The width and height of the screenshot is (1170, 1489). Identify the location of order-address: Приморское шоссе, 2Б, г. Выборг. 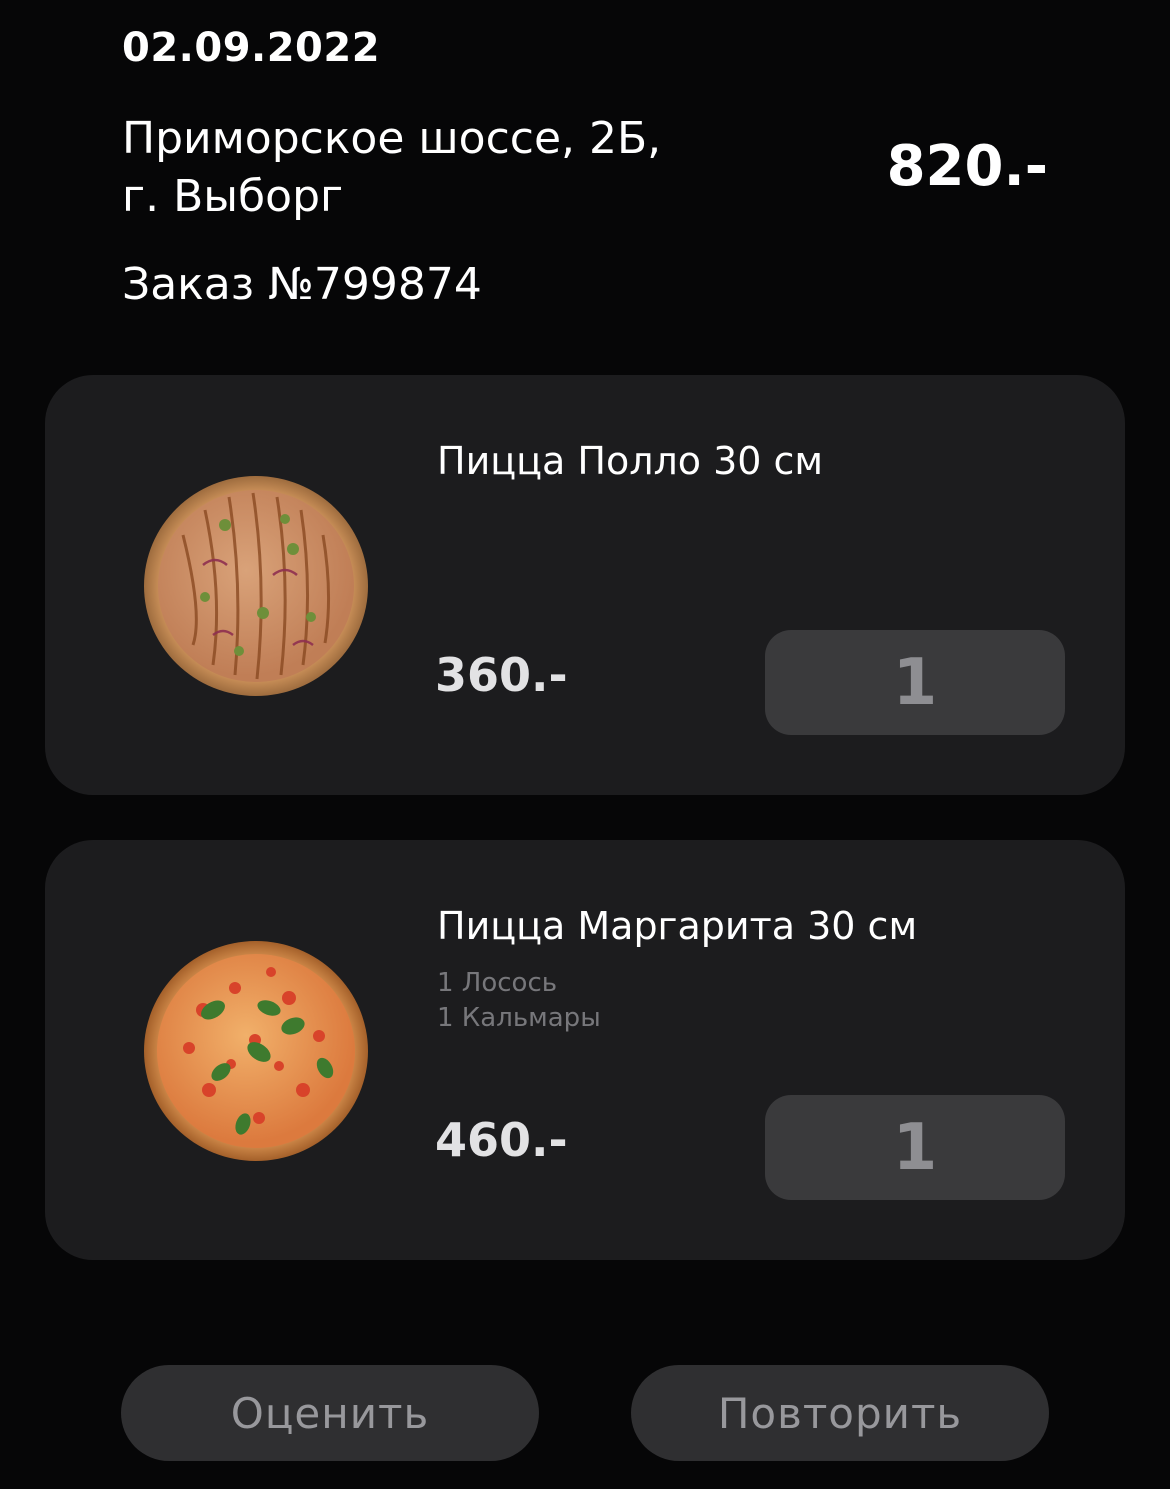
(442, 168).